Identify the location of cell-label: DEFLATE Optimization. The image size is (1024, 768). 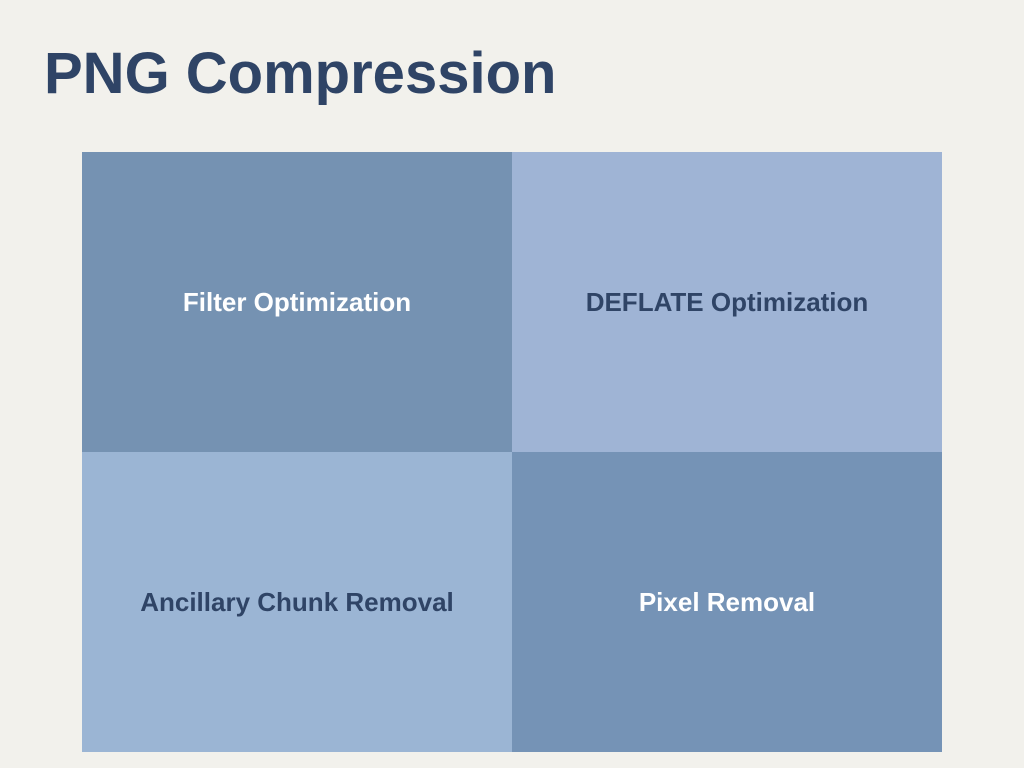
(727, 301).